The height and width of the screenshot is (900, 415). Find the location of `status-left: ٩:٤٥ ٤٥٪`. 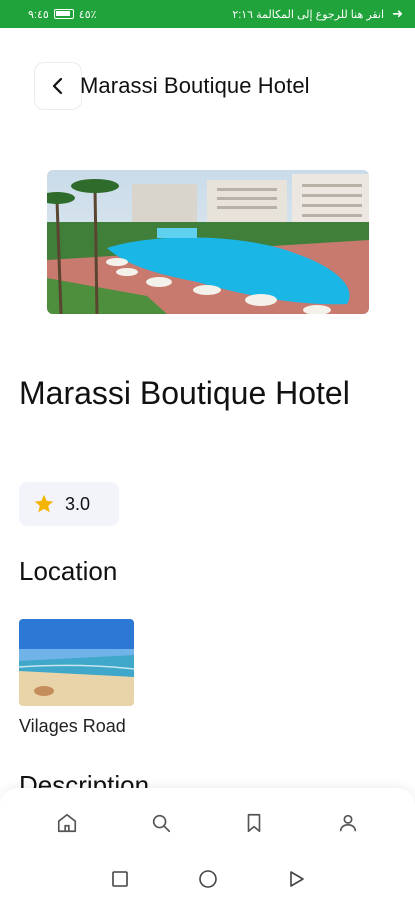

status-left: ٩:٤٥ ٤٥٪ is located at coordinates (62, 14).